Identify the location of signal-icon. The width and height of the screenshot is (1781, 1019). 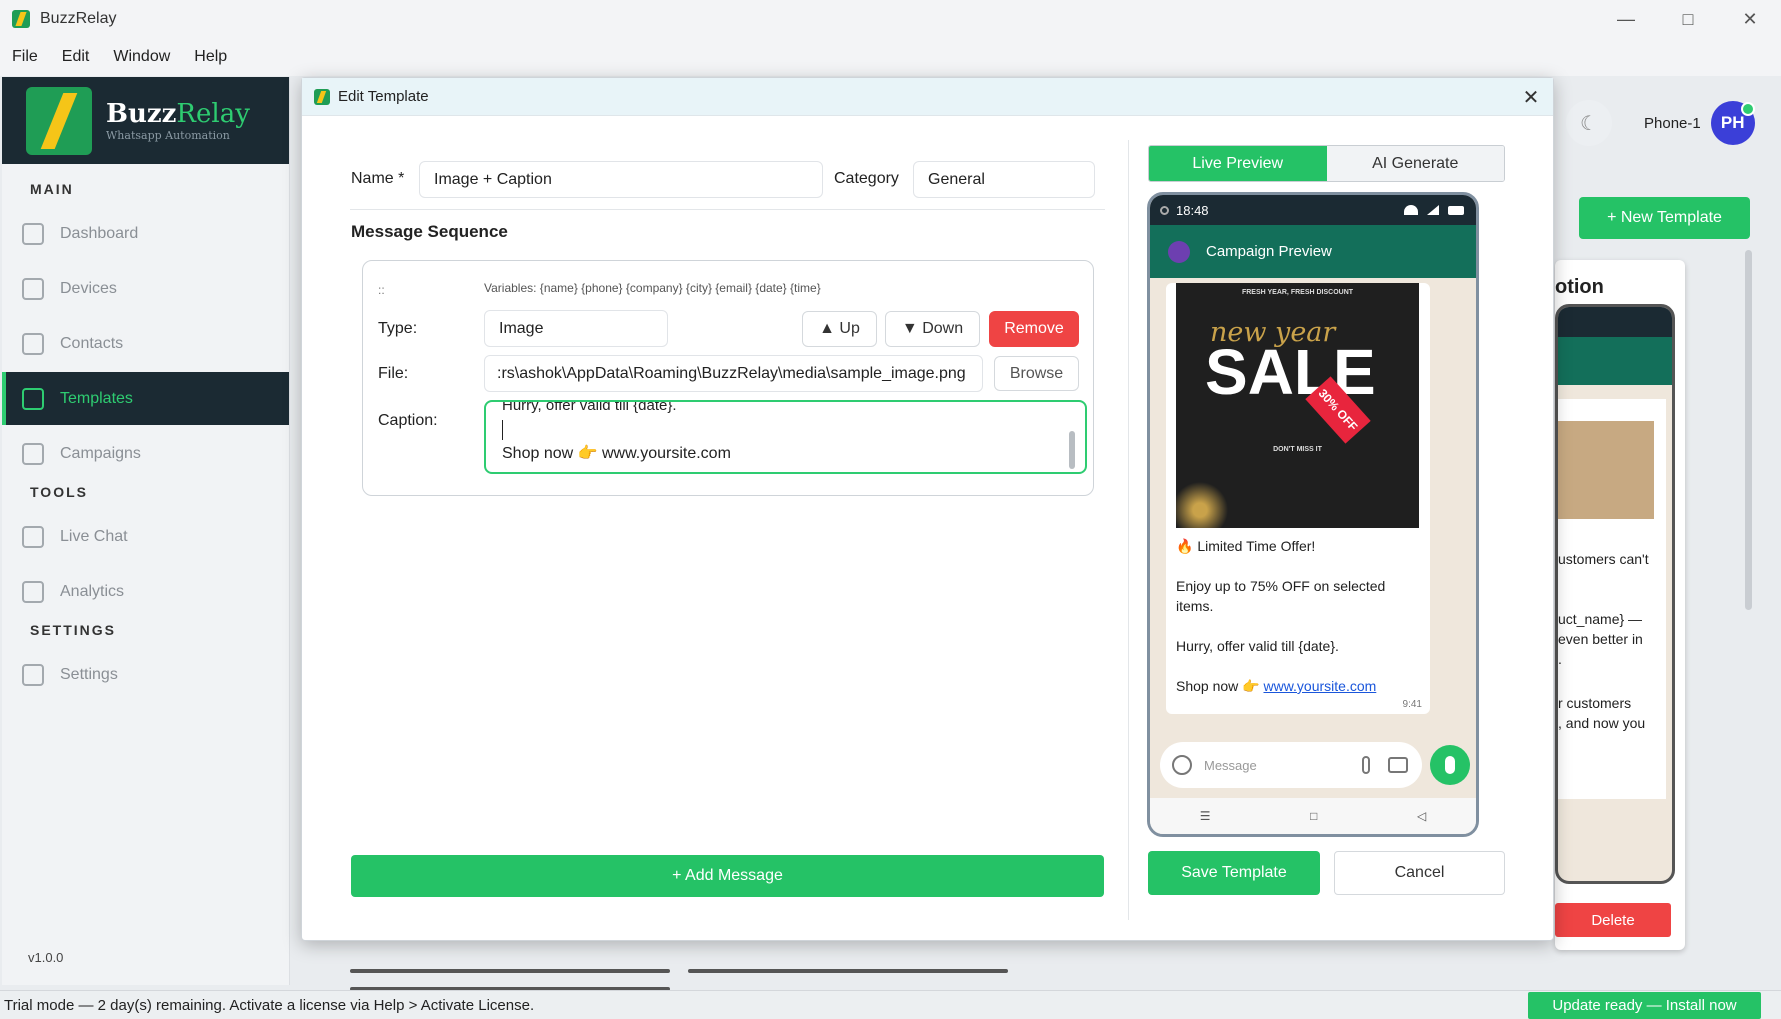
(1433, 210).